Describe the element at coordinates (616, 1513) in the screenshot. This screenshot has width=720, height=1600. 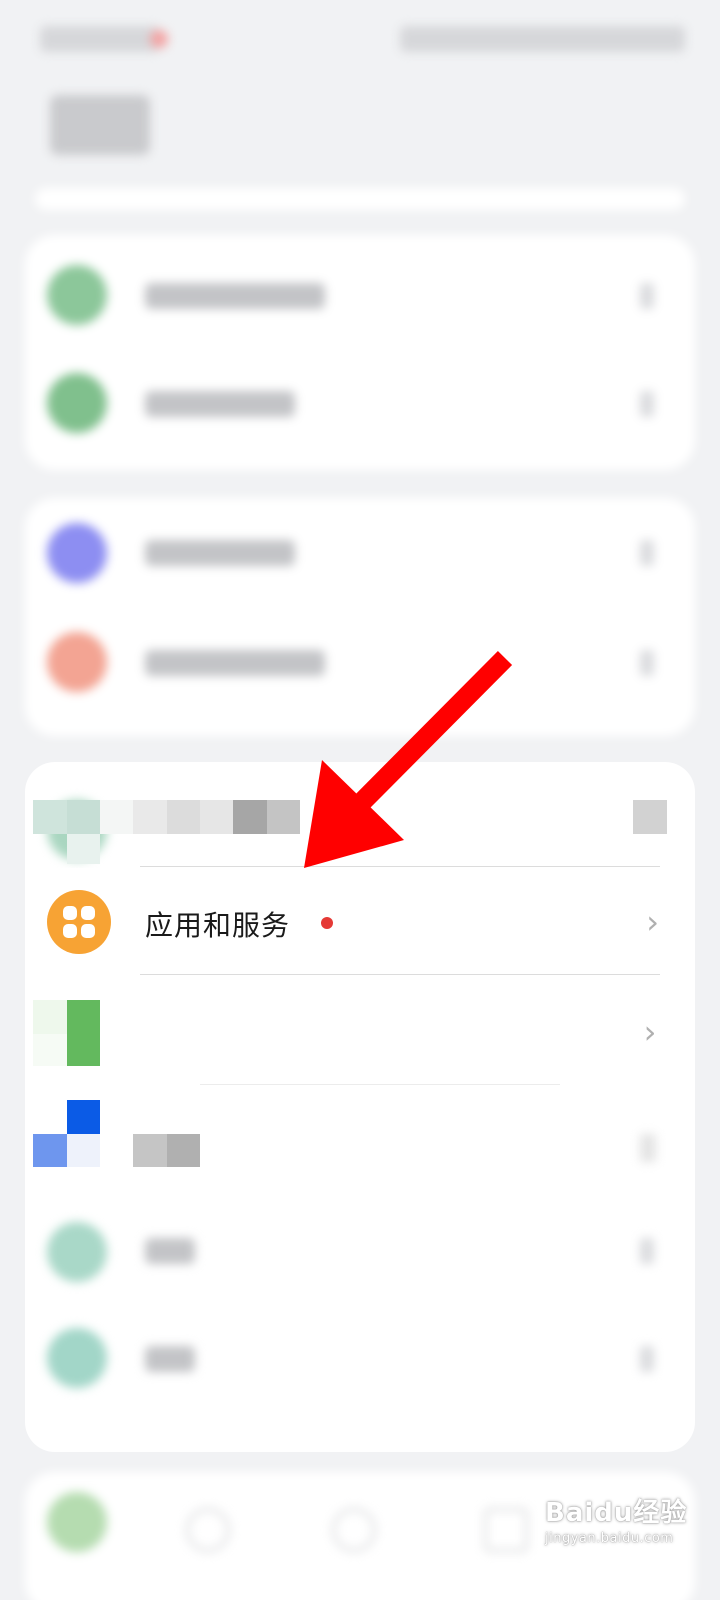
I see `watermark-logo: Baidu经验` at that location.